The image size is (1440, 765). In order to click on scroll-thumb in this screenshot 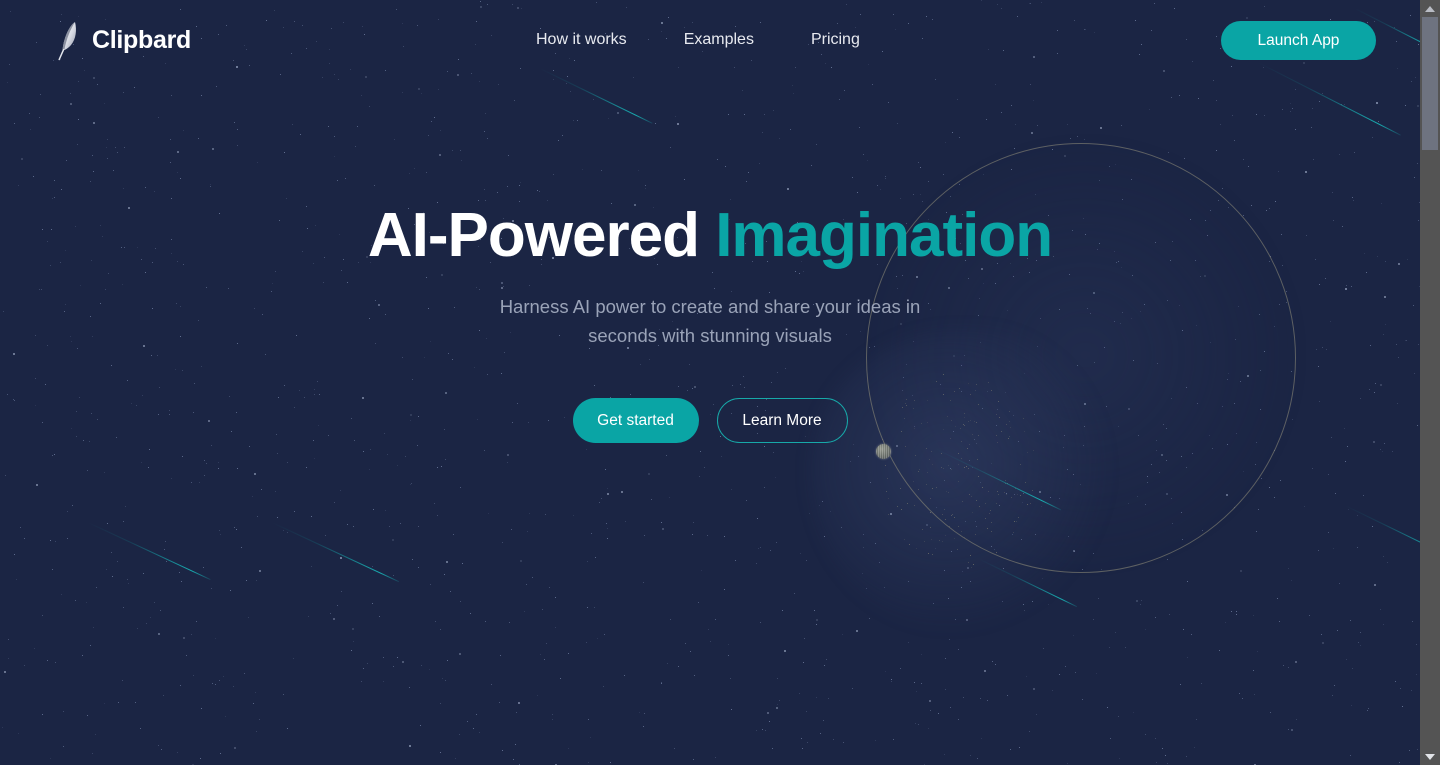, I will do `click(1430, 83)`.